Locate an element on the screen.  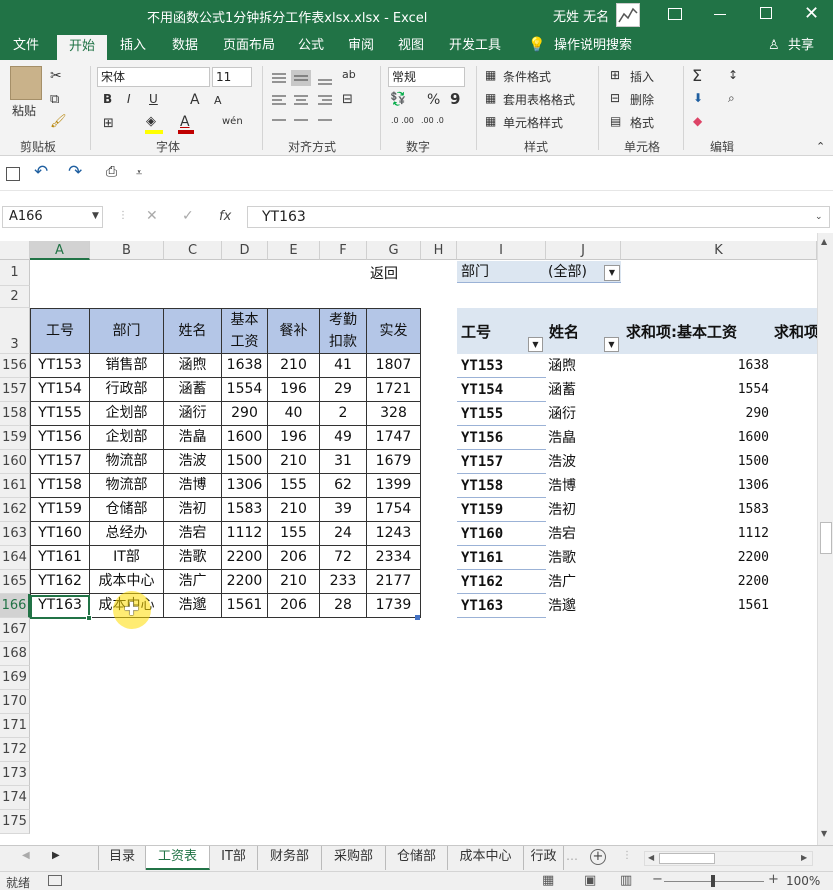
fill-color-icon: ◈ is located at coordinates (151, 121).